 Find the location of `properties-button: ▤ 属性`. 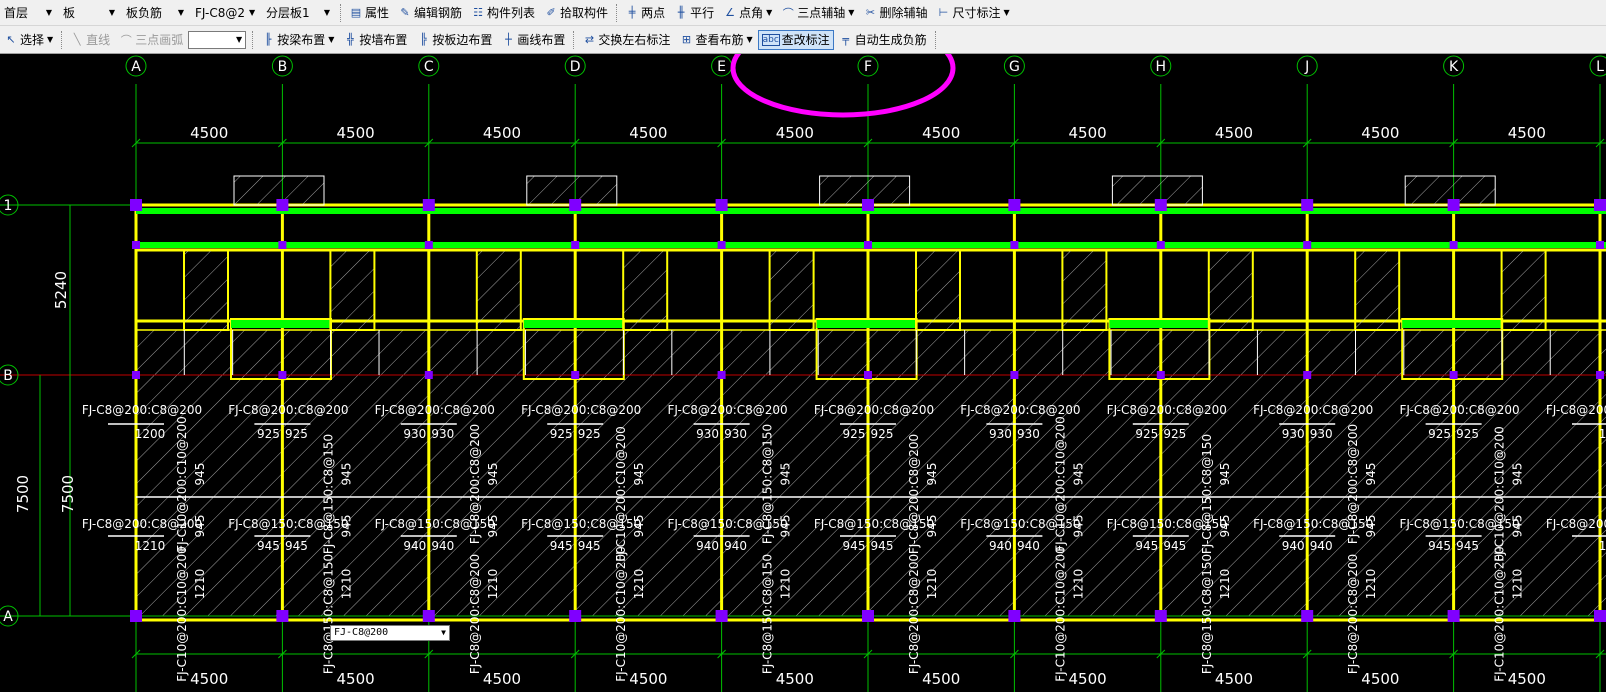

properties-button: ▤ 属性 is located at coordinates (369, 13).